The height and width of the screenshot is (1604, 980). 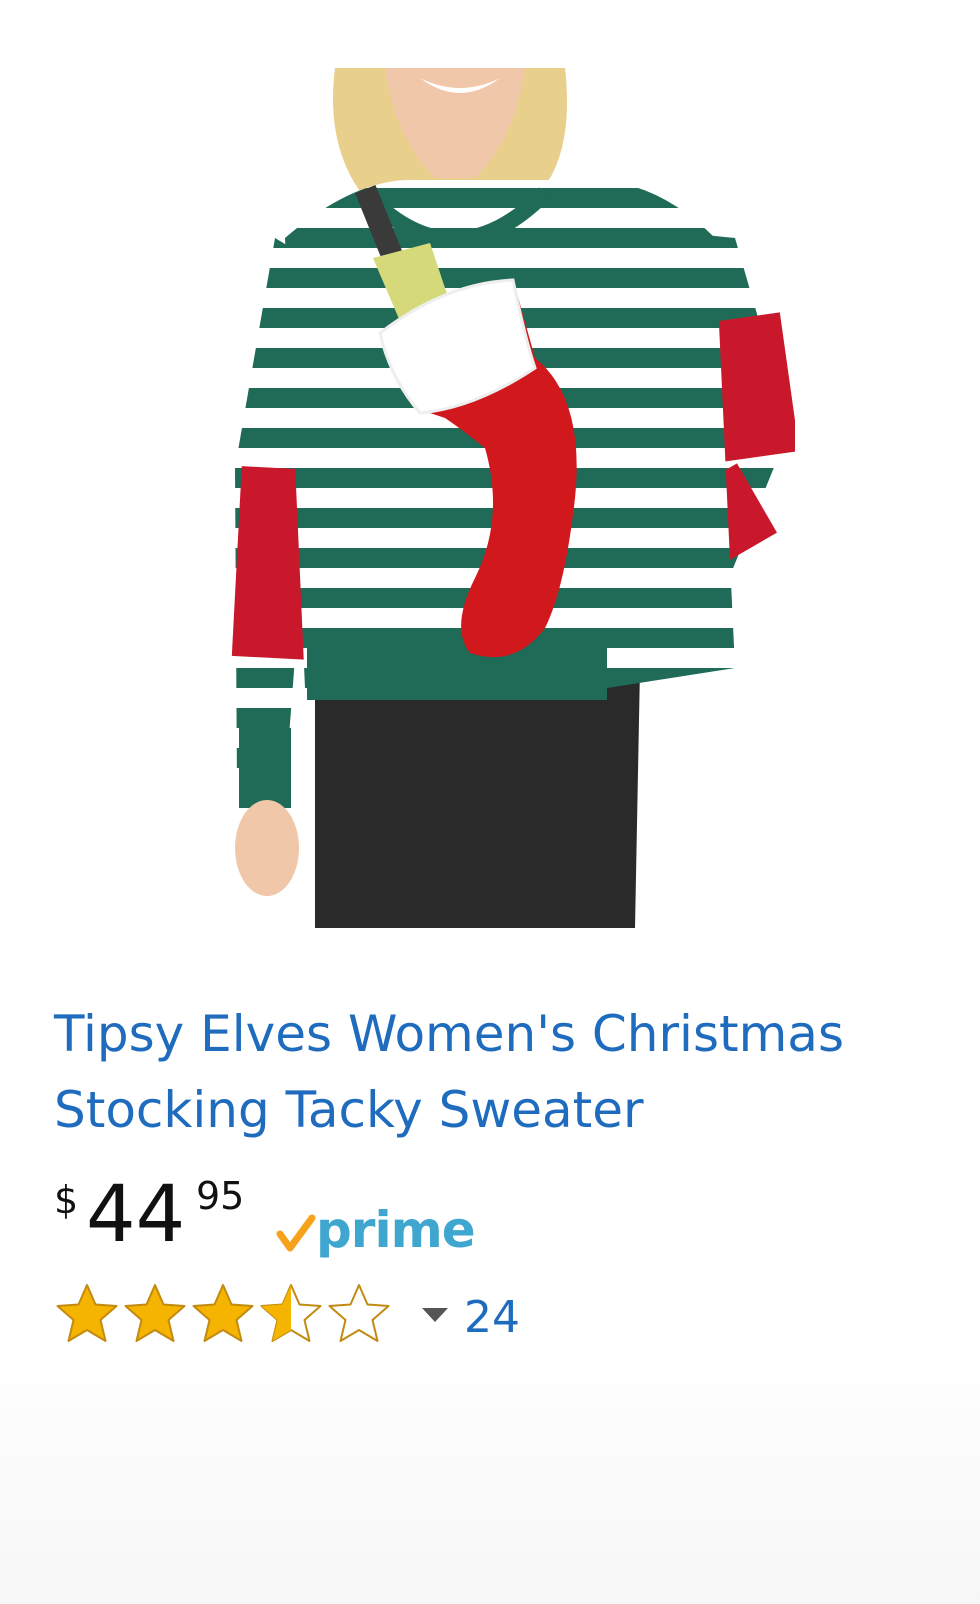 I want to click on price-currency-symbol: $, so click(x=66, y=1200).